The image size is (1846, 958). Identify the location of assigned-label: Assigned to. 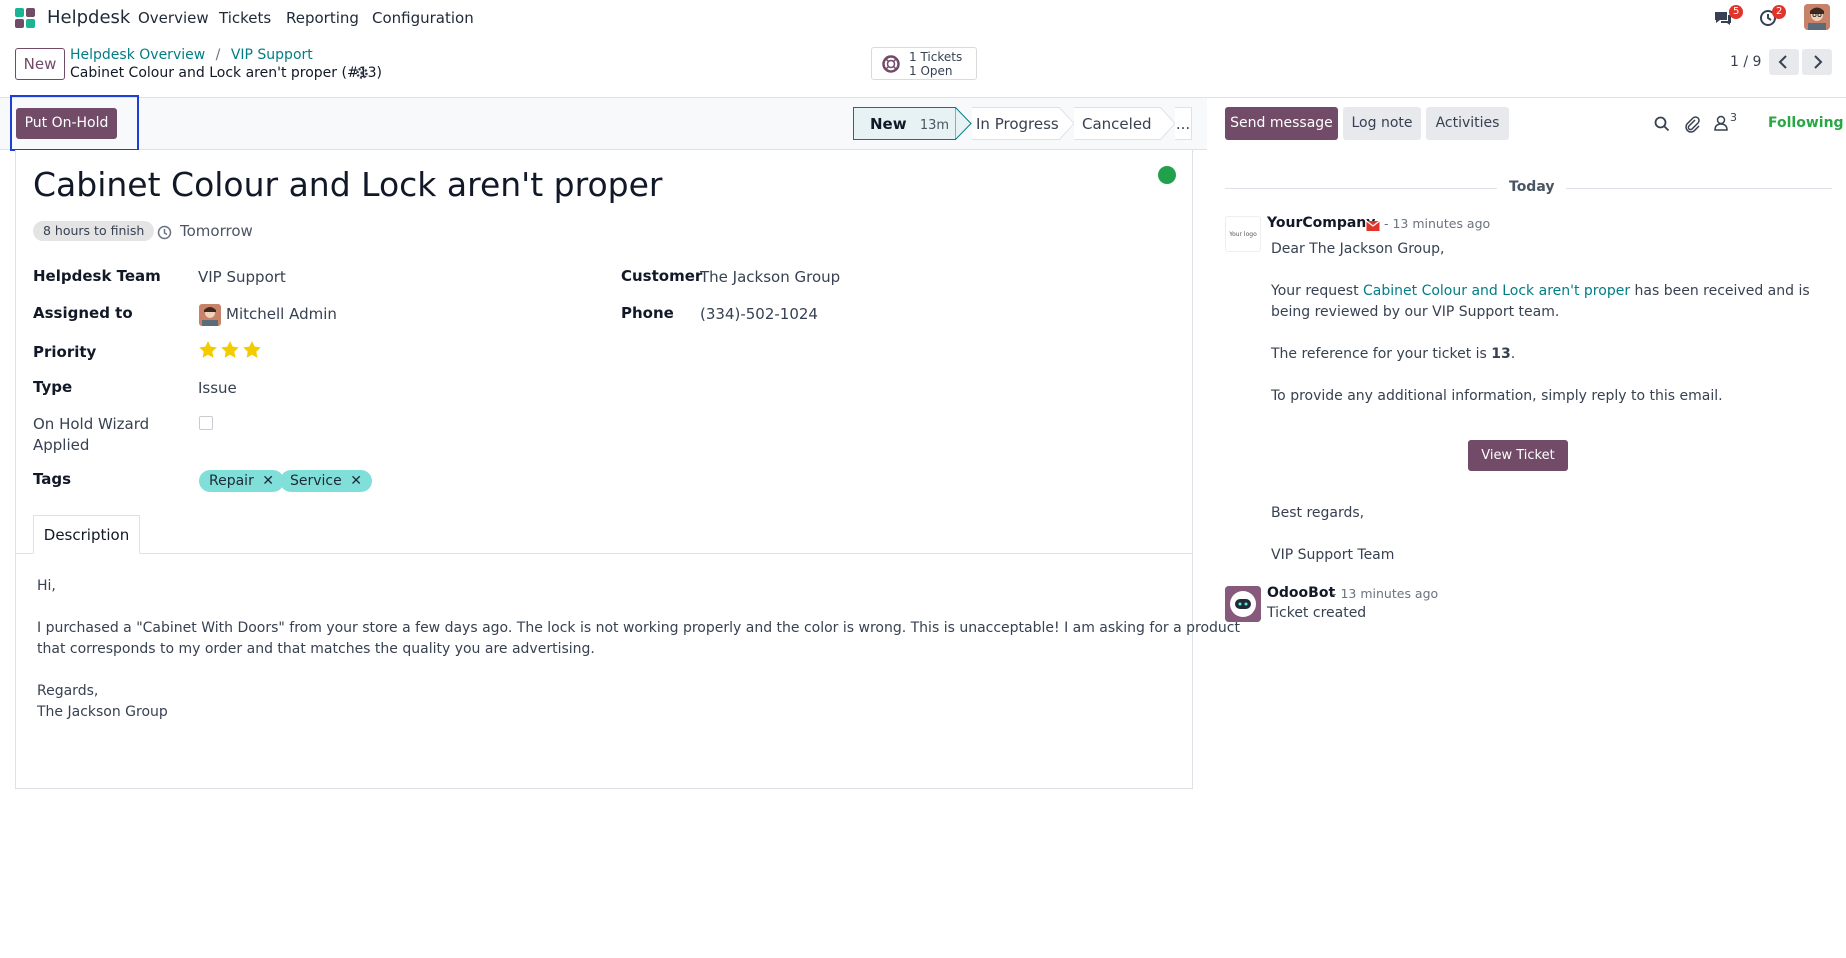
(83, 313).